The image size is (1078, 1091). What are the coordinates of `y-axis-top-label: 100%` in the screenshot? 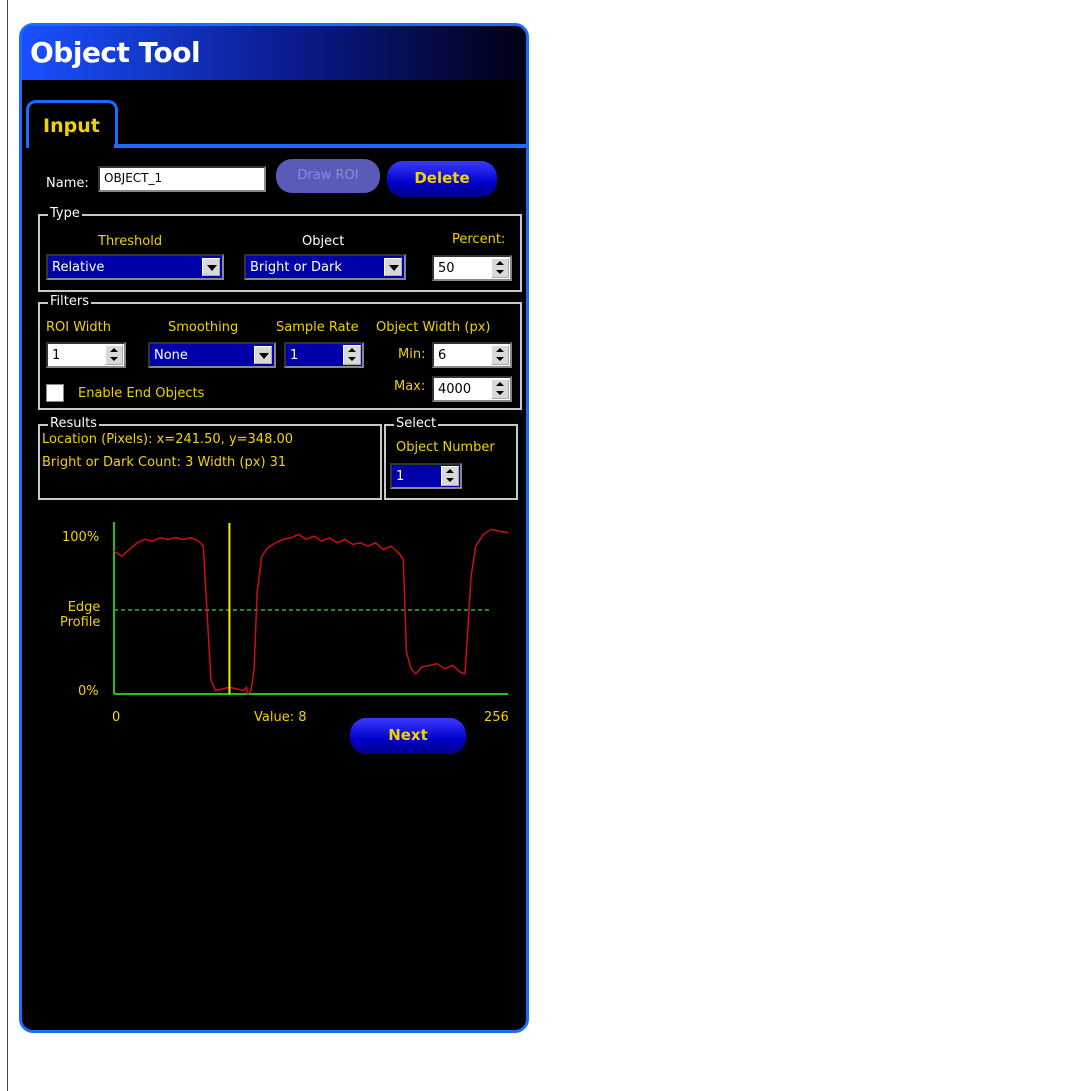 It's located at (81, 537).